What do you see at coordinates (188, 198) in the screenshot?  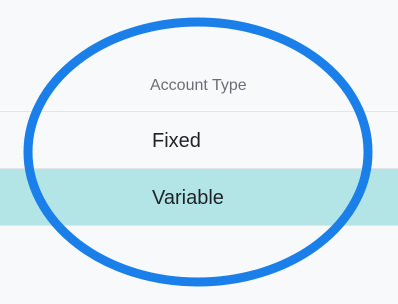 I see `cell-account-type: Variable` at bounding box center [188, 198].